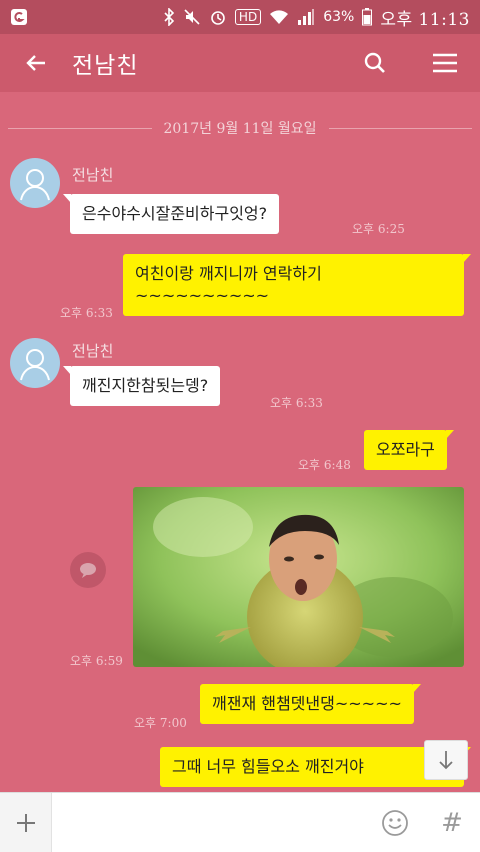  I want to click on message-bubble-incoming: 깨진지한참됫는뎅?, so click(141, 386).